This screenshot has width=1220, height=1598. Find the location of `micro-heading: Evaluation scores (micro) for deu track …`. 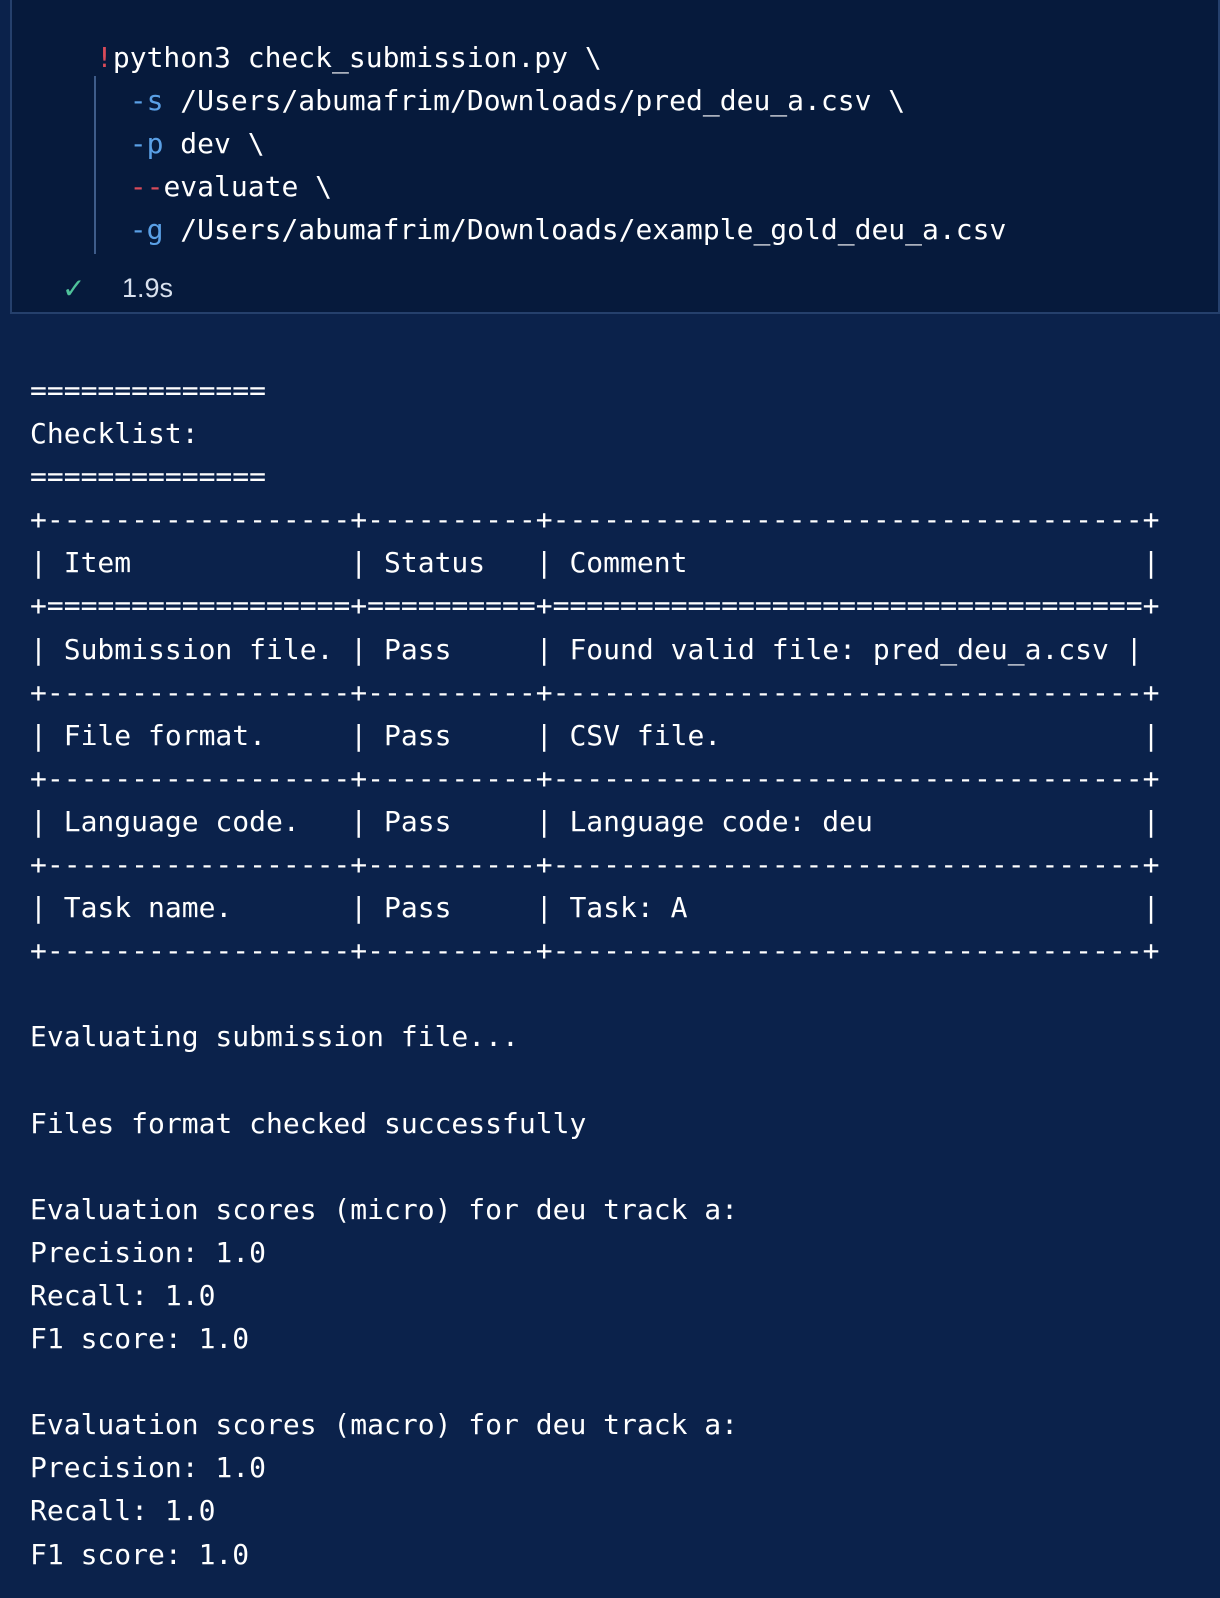

micro-heading: Evaluation scores (micro) for deu track … is located at coordinates (384, 1209).